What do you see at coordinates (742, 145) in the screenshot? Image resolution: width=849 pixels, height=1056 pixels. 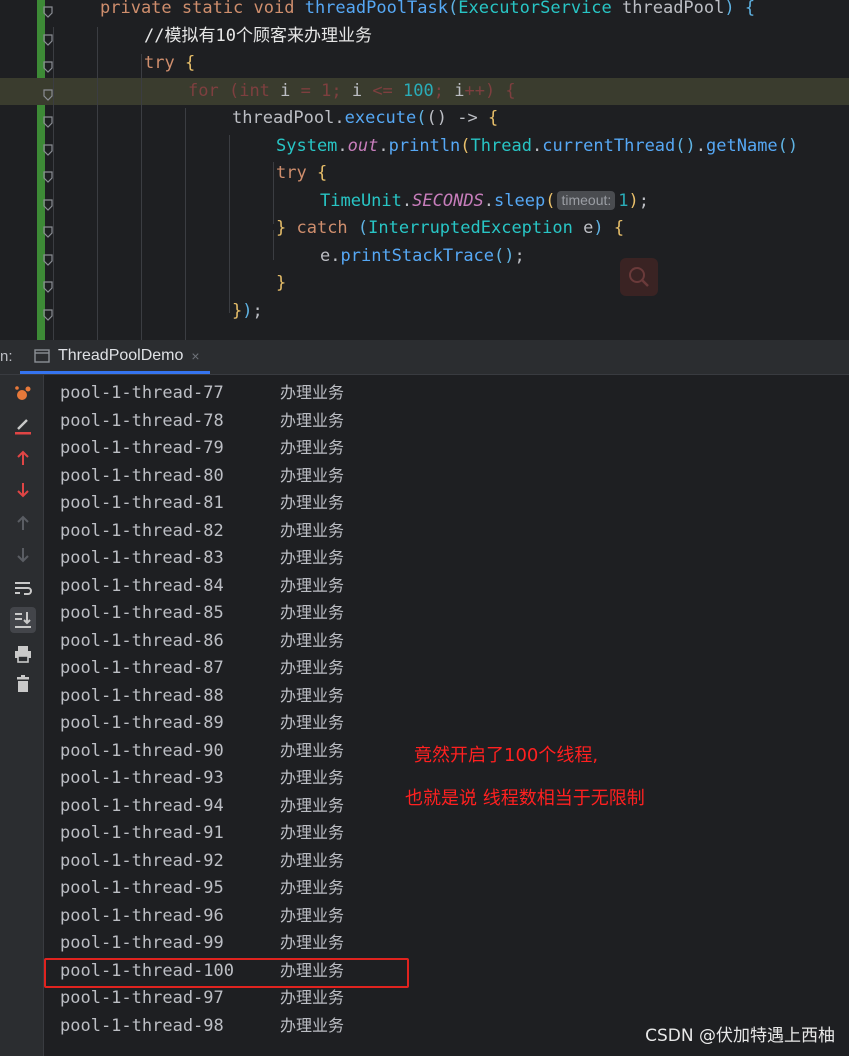 I see `code-token: getName` at bounding box center [742, 145].